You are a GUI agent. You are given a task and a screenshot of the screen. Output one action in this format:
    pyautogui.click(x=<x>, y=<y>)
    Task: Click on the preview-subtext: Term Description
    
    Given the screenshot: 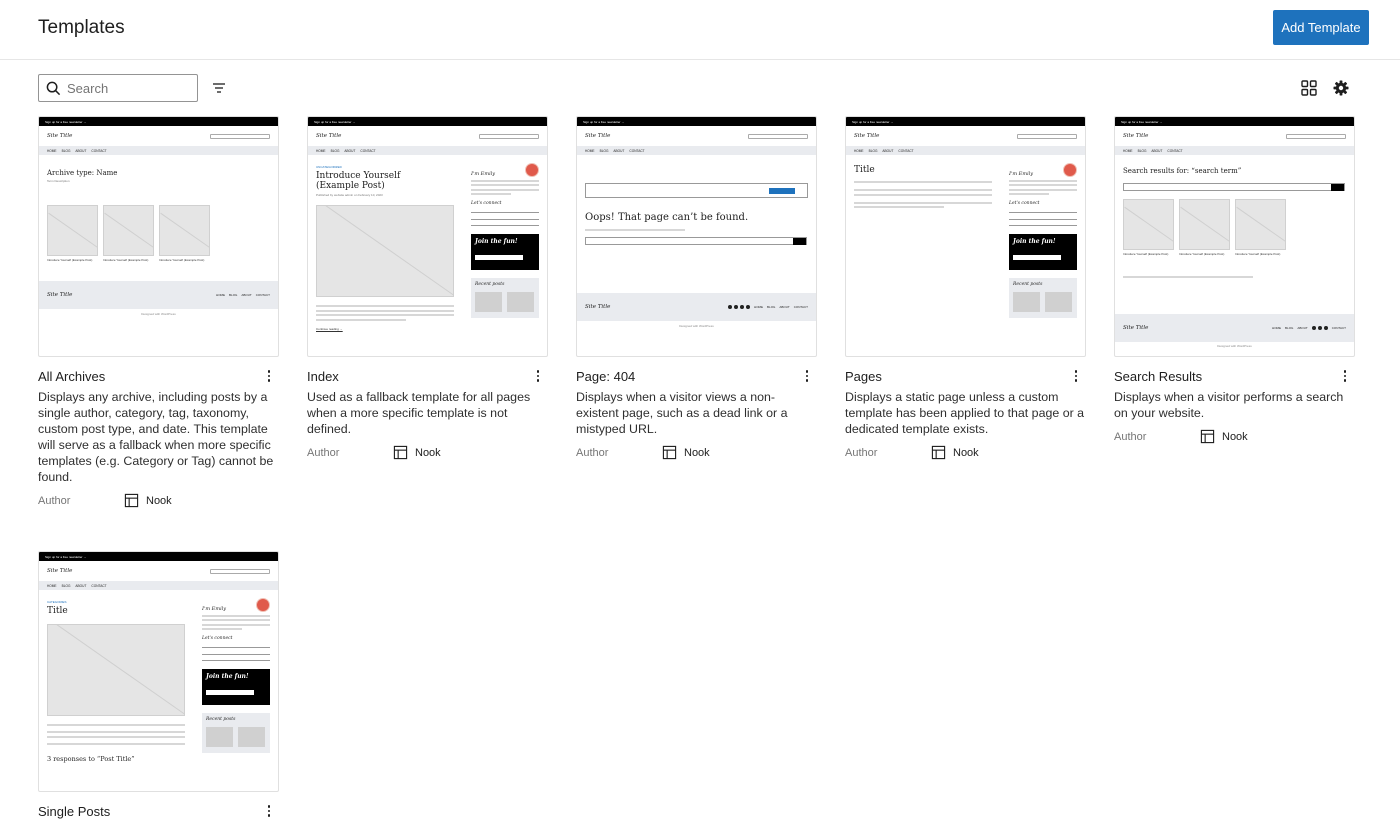 What is the action you would take?
    pyautogui.click(x=58, y=181)
    